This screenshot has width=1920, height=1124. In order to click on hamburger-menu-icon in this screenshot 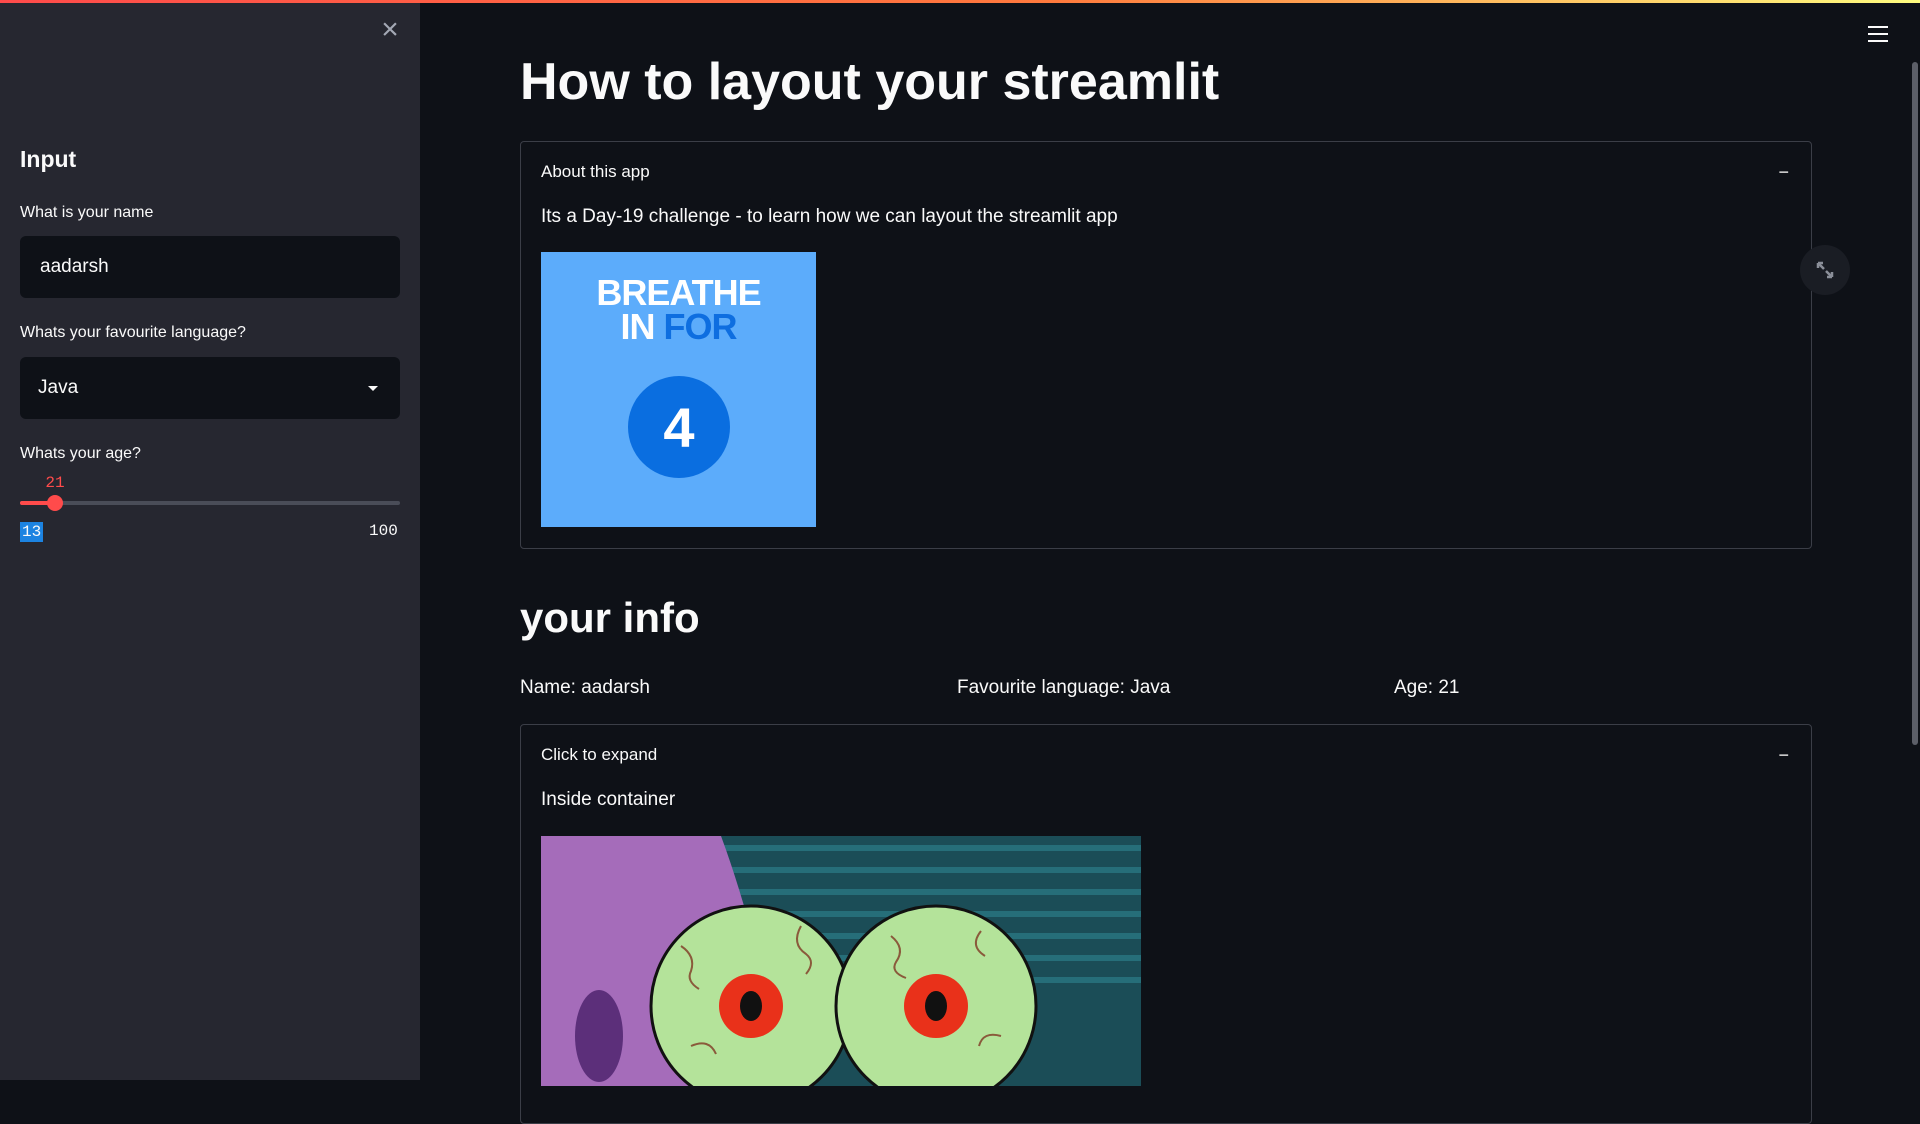, I will do `click(1878, 35)`.